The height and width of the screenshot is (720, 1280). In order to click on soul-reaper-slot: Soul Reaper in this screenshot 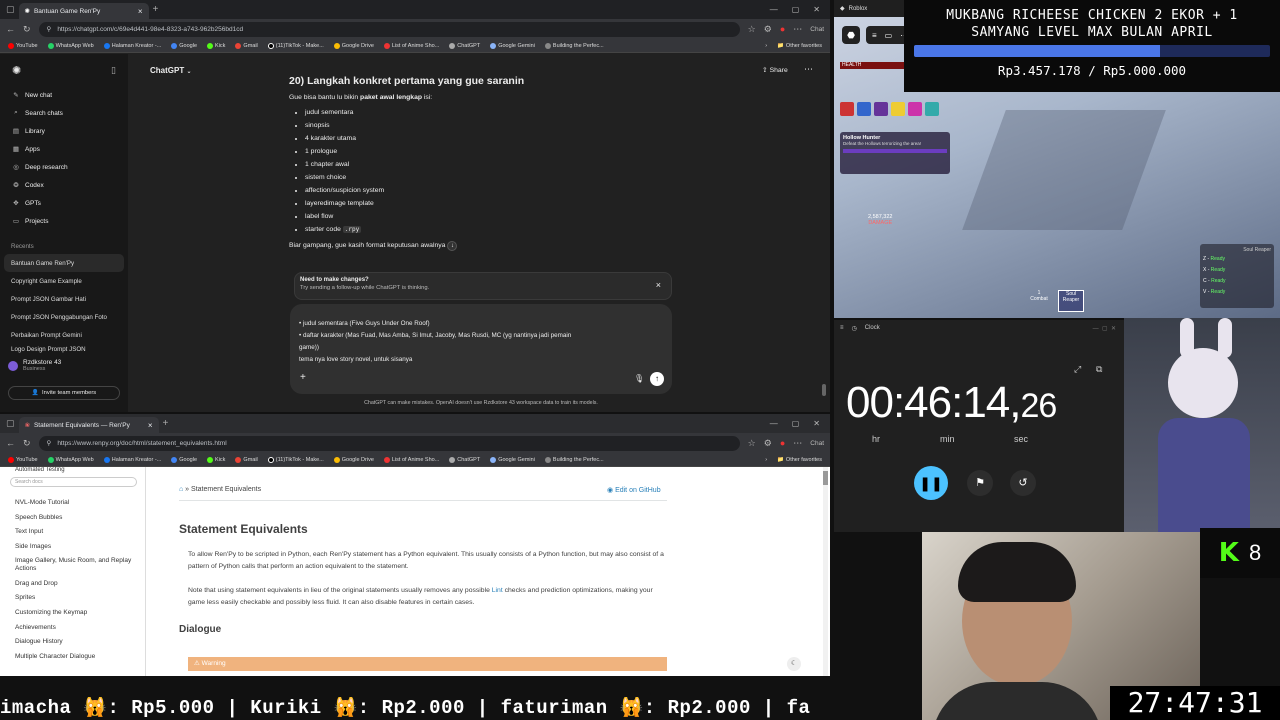, I will do `click(1071, 301)`.